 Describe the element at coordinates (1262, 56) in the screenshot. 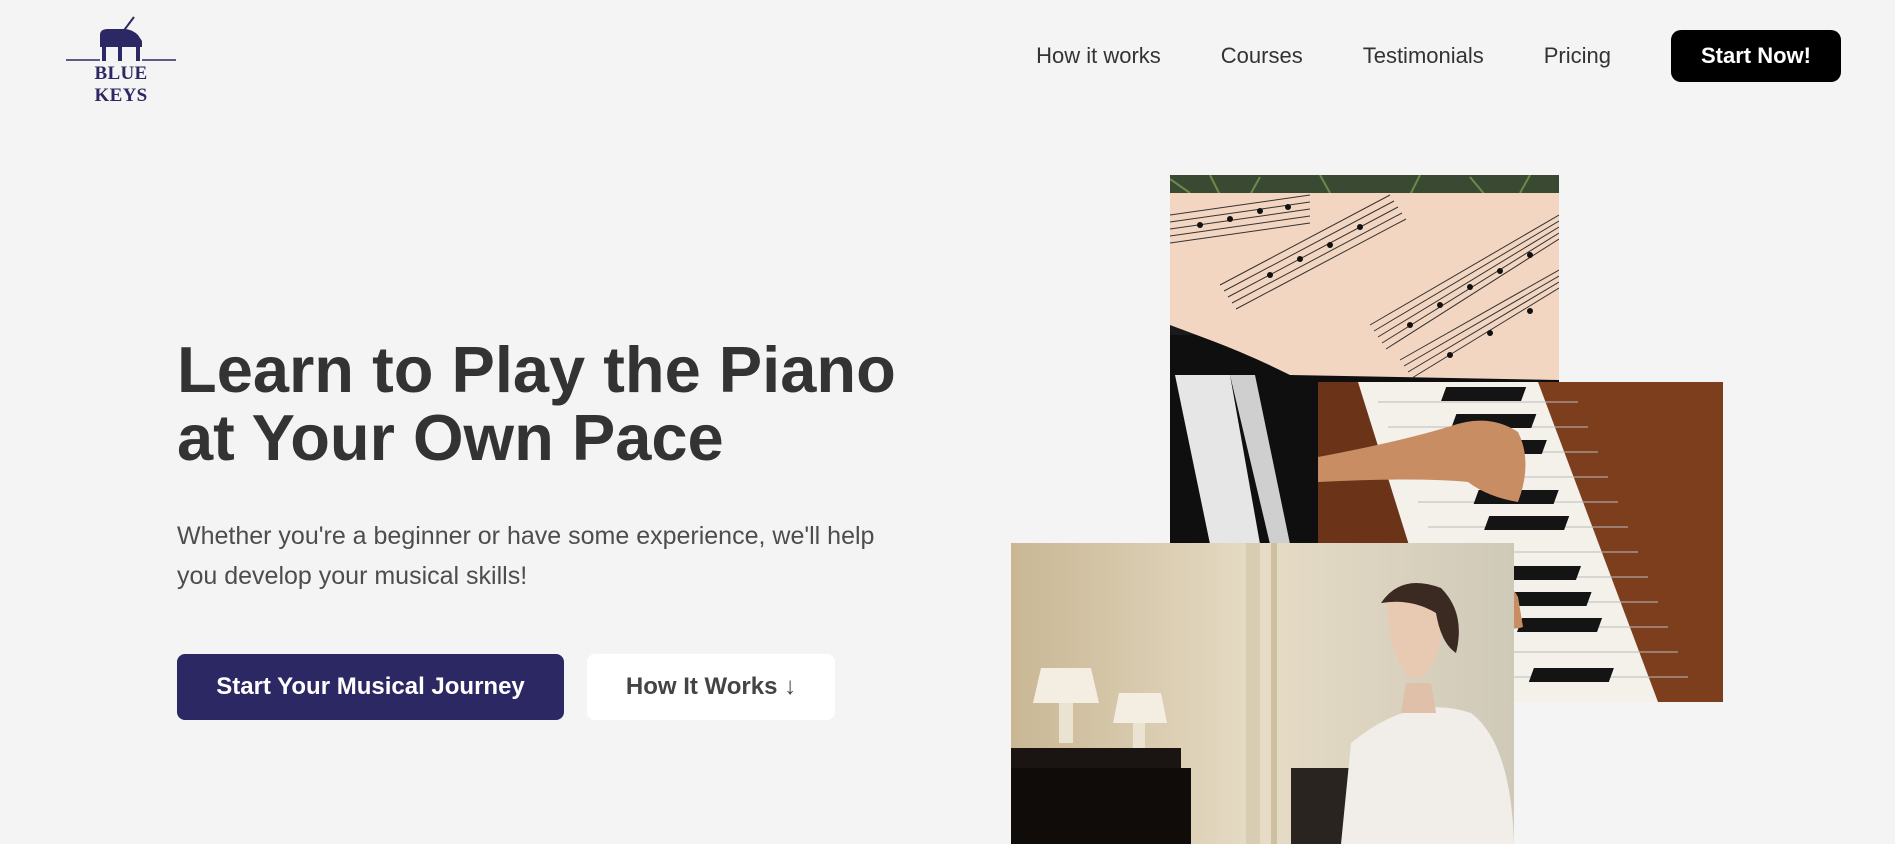

I see `nav-courses: Courses` at that location.